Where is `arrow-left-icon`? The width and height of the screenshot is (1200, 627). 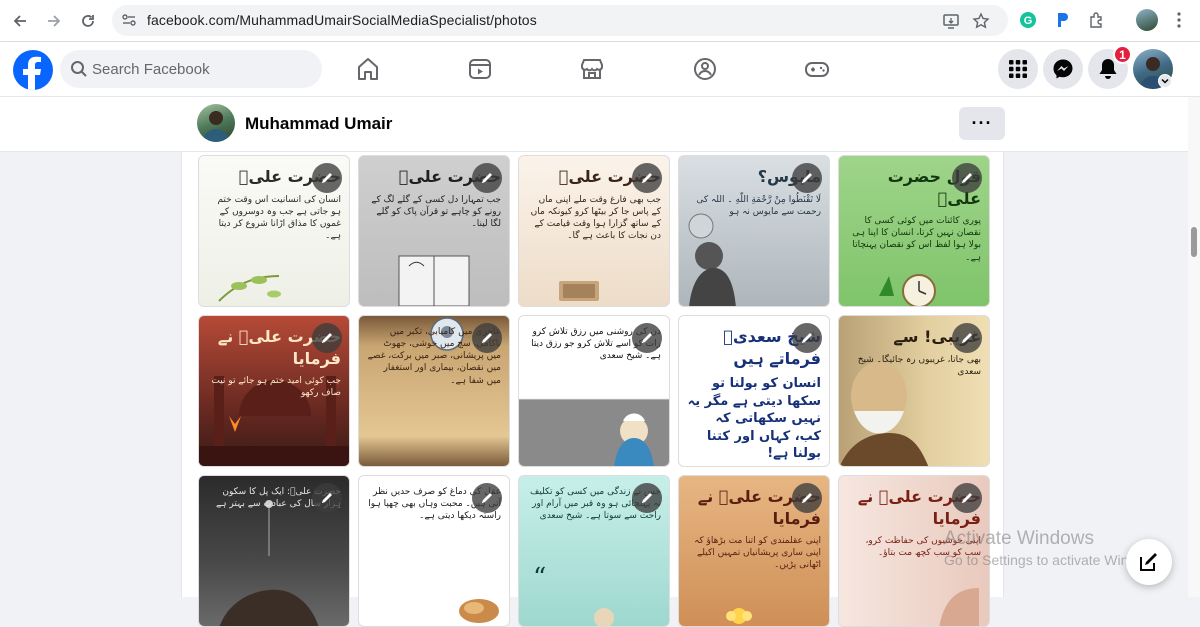 arrow-left-icon is located at coordinates (19, 21).